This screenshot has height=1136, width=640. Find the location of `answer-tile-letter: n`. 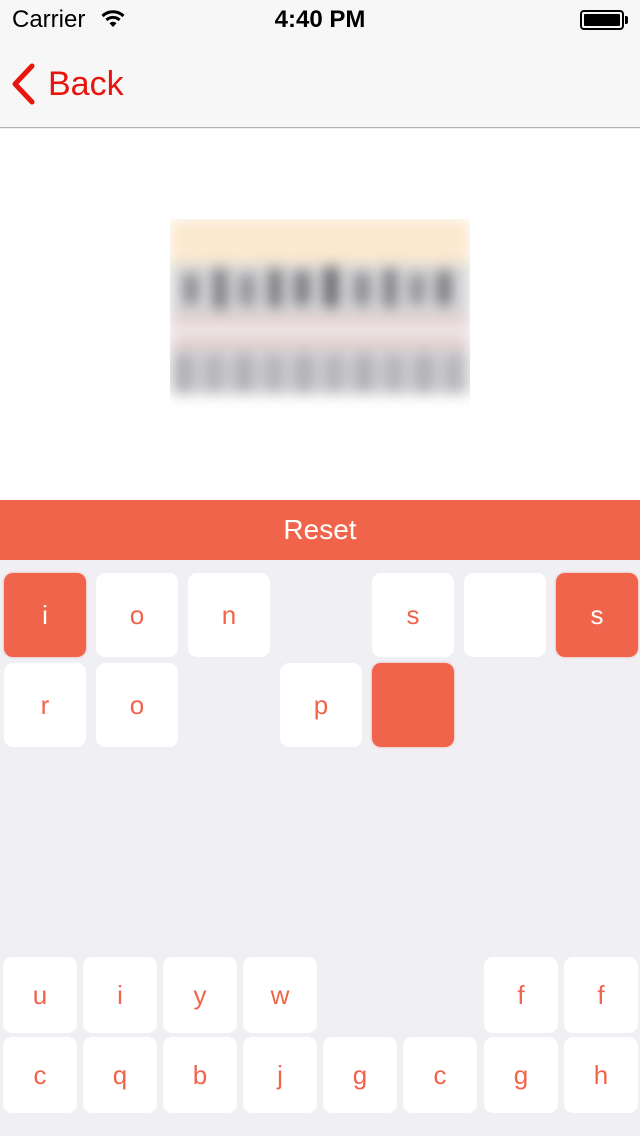

answer-tile-letter: n is located at coordinates (229, 614).